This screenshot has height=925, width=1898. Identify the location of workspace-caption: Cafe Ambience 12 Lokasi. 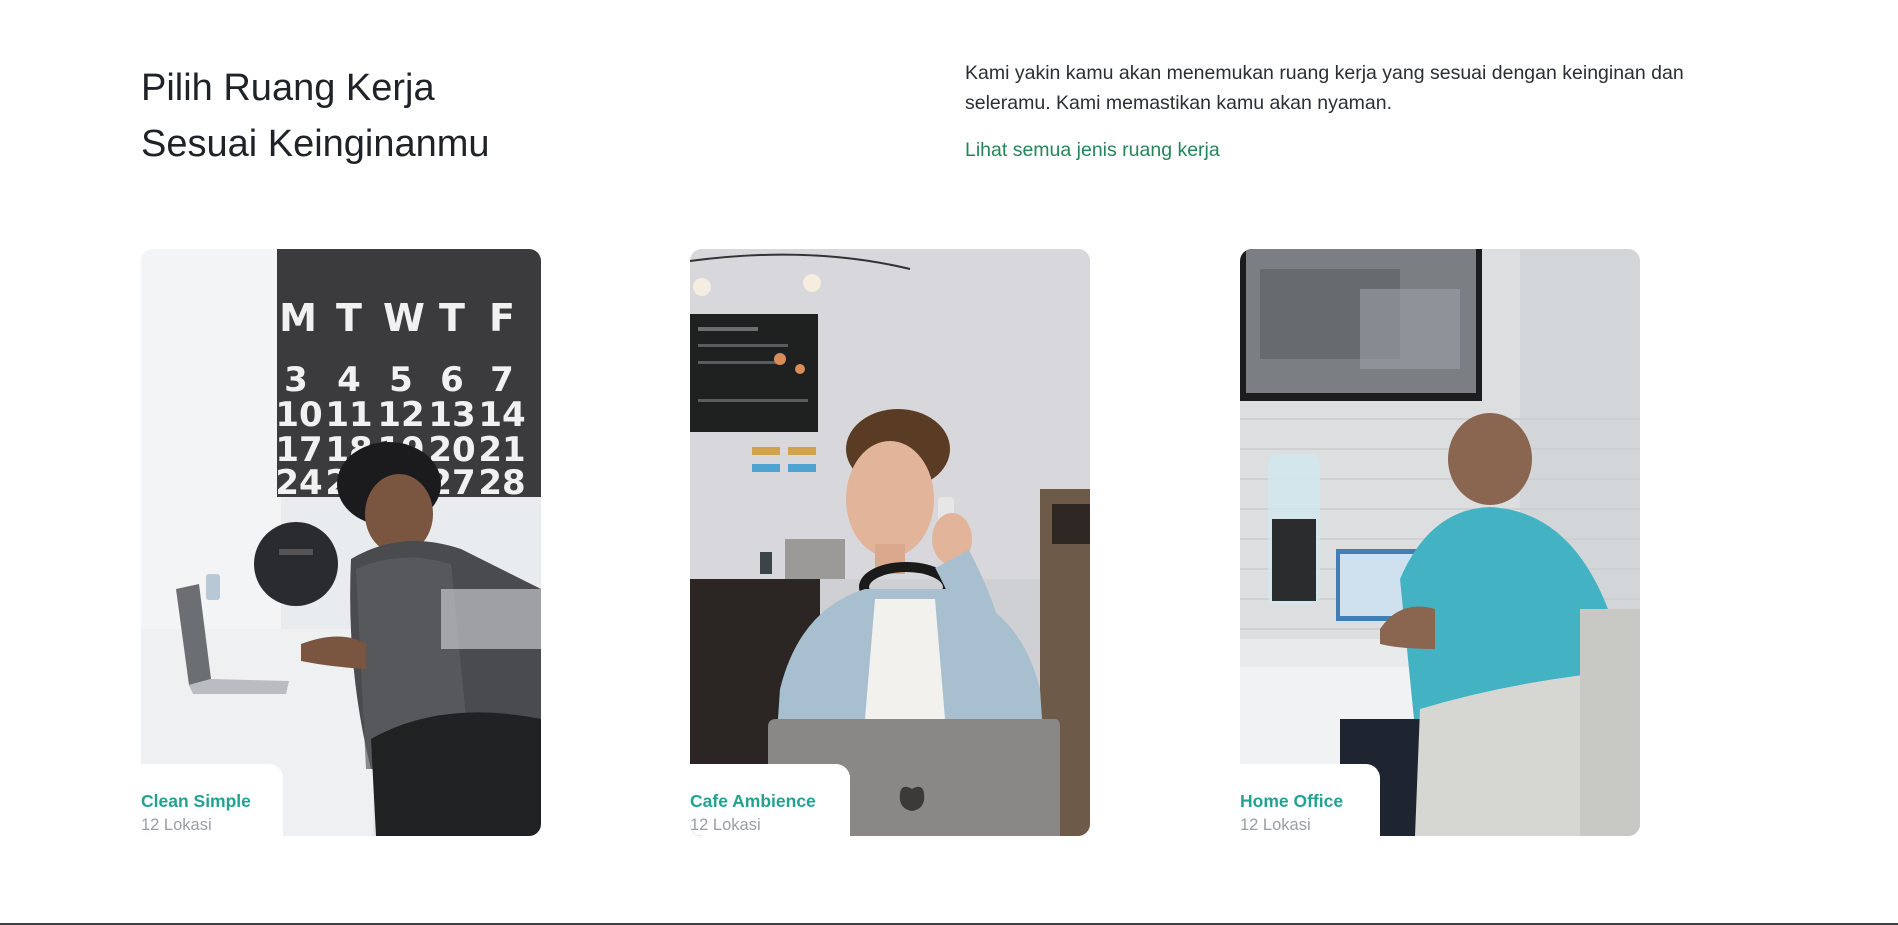
(770, 800).